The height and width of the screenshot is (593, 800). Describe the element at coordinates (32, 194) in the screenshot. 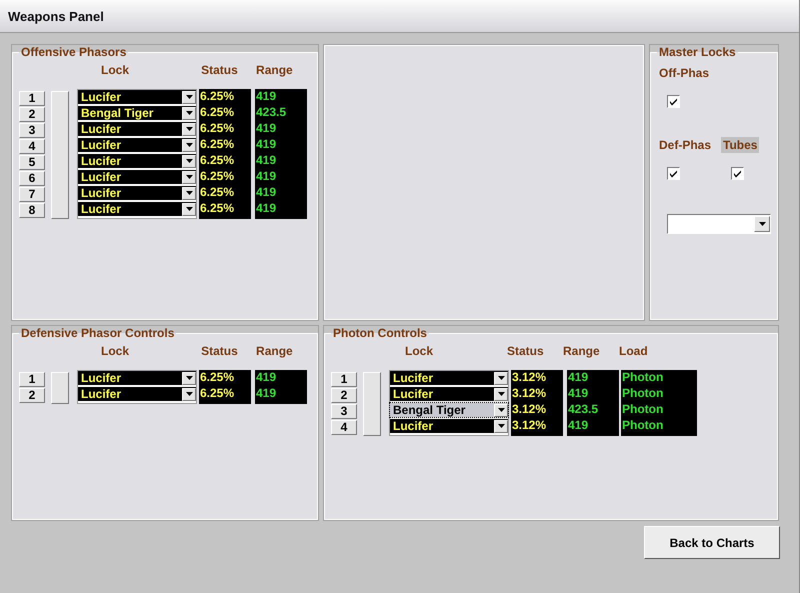

I see `number-button: 7` at that location.